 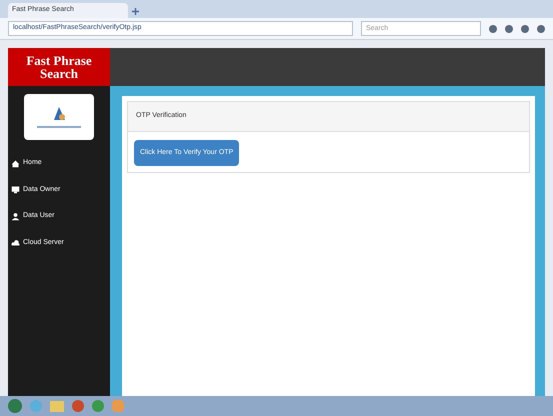 What do you see at coordinates (135, 11) in the screenshot?
I see `new-tab-icon` at bounding box center [135, 11].